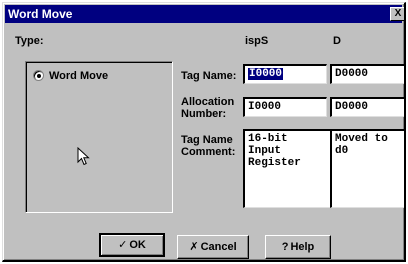 This screenshot has height=264, width=408. Describe the element at coordinates (285, 247) in the screenshot. I see `question-icon: ?` at that location.